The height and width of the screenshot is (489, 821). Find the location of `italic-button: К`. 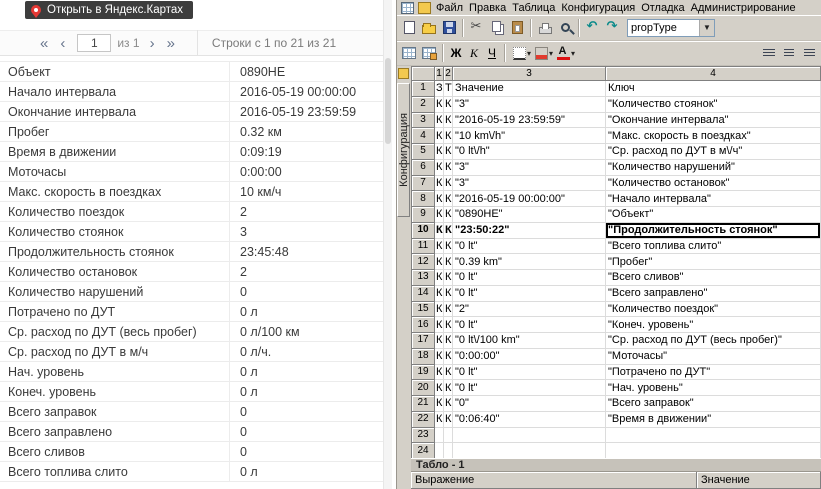

italic-button: К is located at coordinates (474, 53).